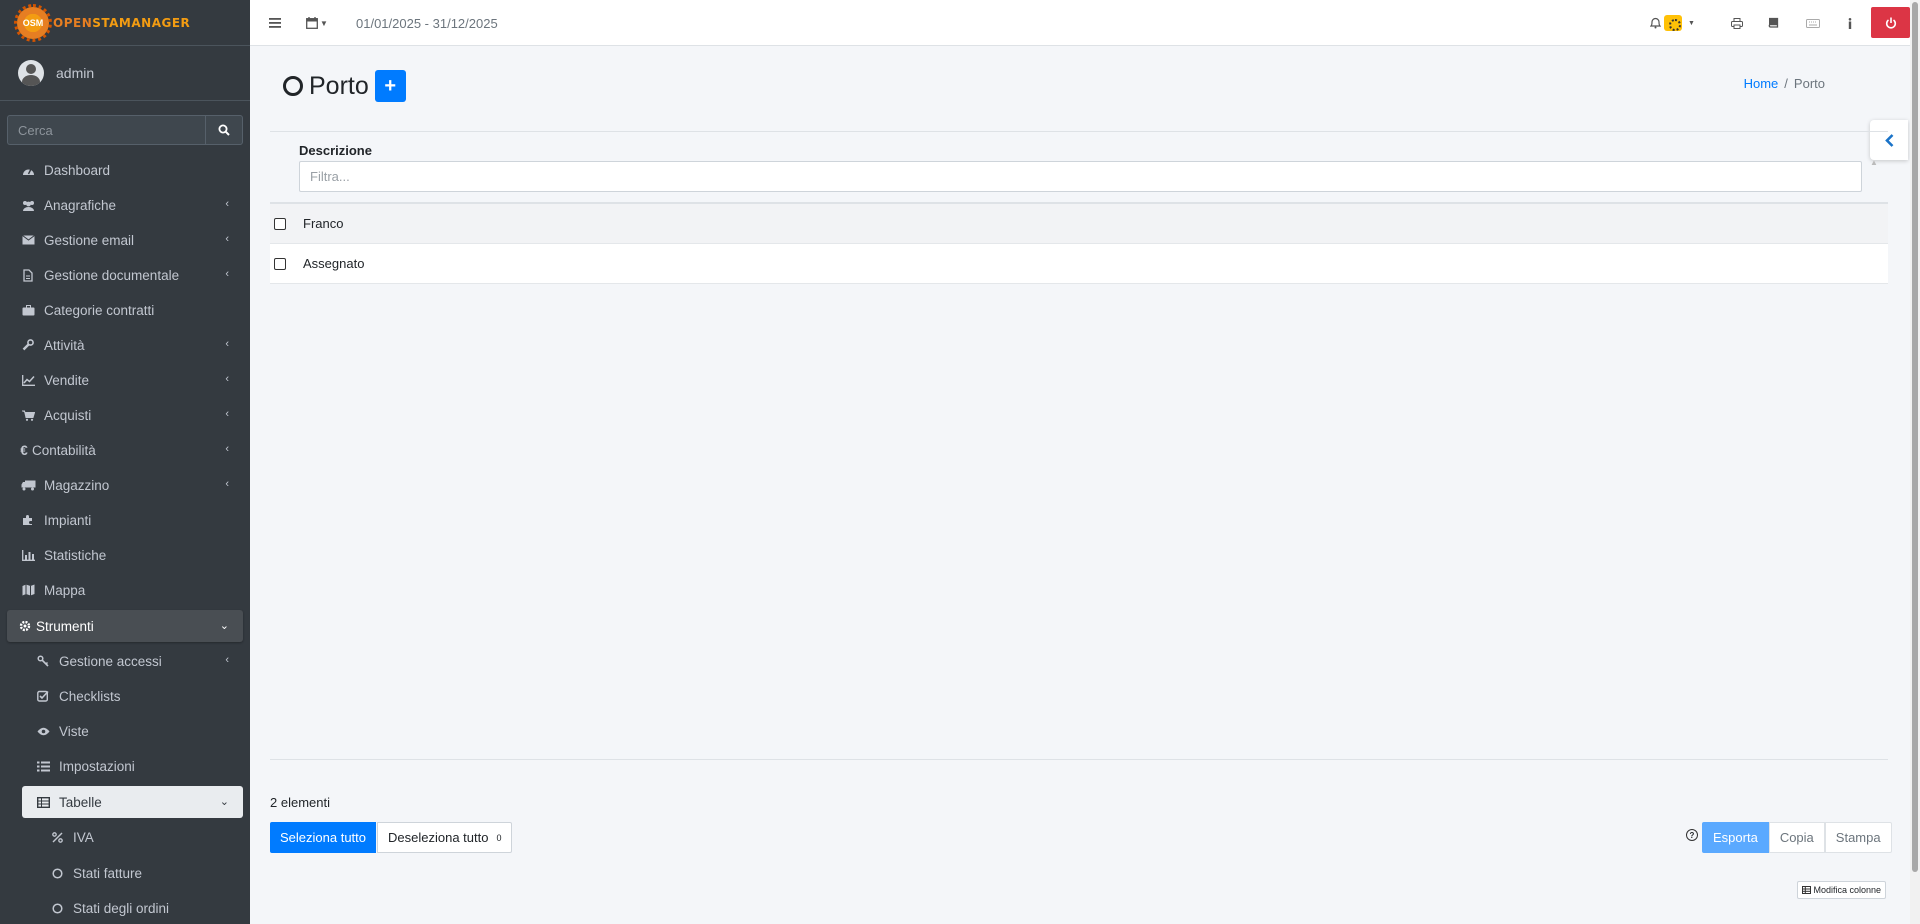 The height and width of the screenshot is (924, 1920). I want to click on records-count: 2 elementi, so click(300, 802).